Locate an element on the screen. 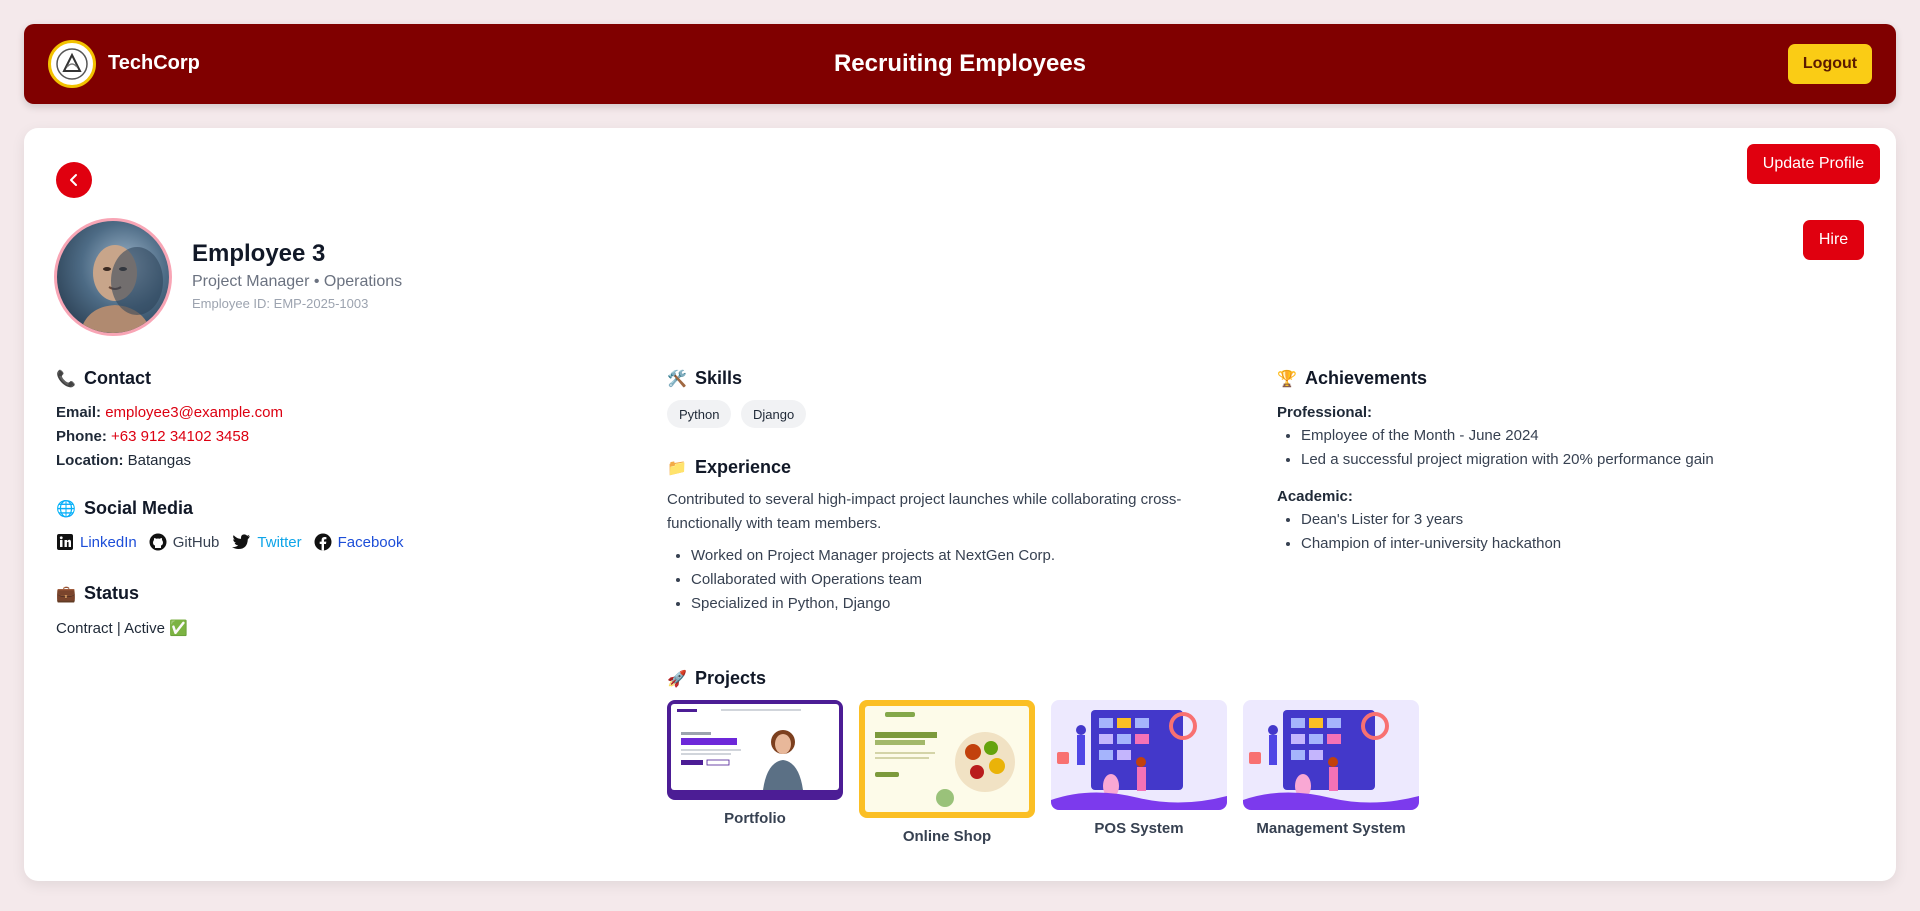 The height and width of the screenshot is (911, 1920). contact-email-row: Email: employee3@example.com is located at coordinates (169, 412).